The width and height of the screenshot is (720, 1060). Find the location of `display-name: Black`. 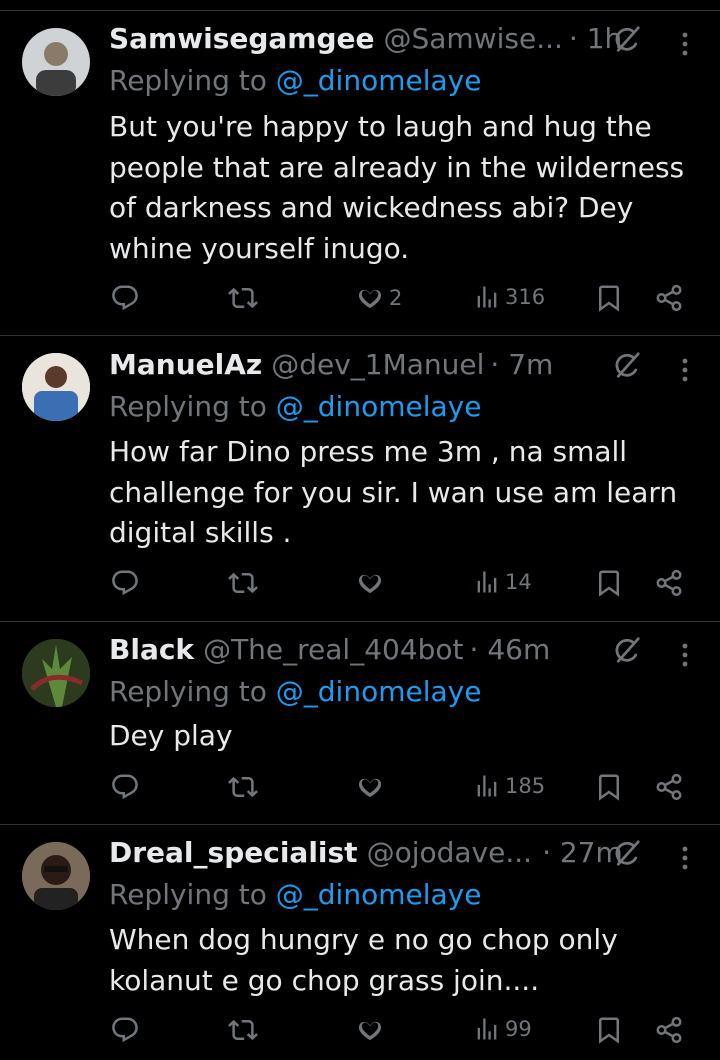

display-name: Black is located at coordinates (151, 650).